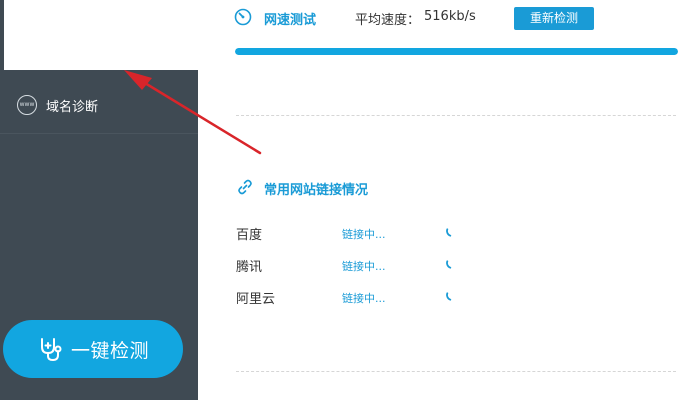  I want to click on sidebar-item-label: 域名诊断, so click(72, 107).